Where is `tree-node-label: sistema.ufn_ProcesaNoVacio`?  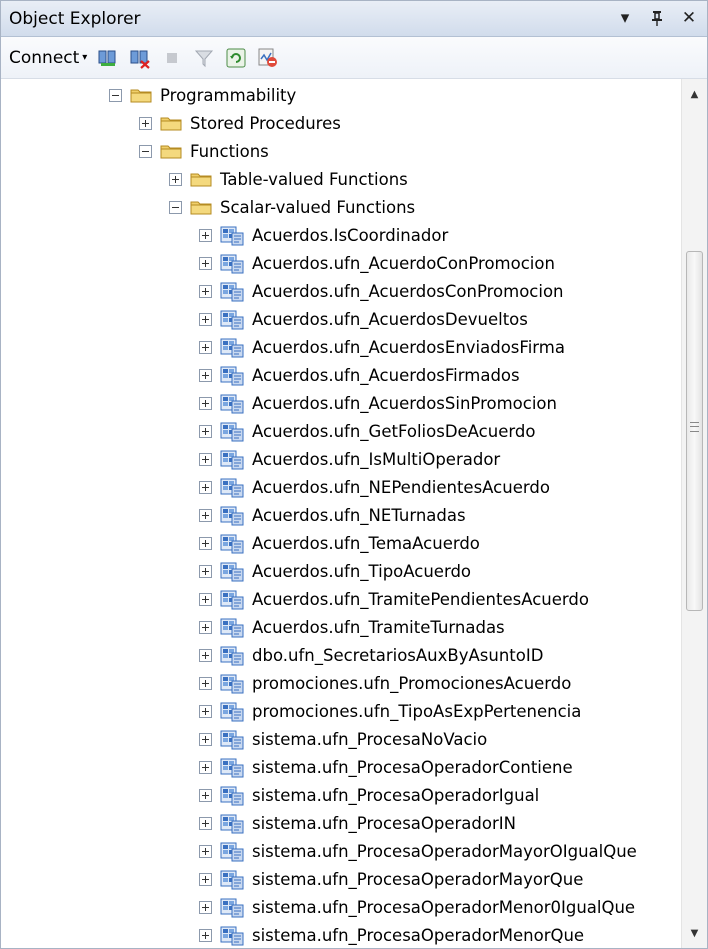 tree-node-label: sistema.ufn_ProcesaNoVacio is located at coordinates (370, 739).